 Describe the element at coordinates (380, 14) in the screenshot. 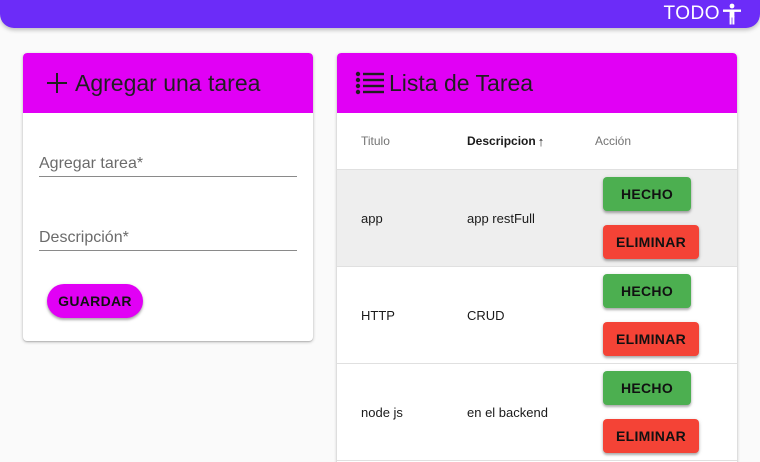

I see `app-bar: TODO` at that location.